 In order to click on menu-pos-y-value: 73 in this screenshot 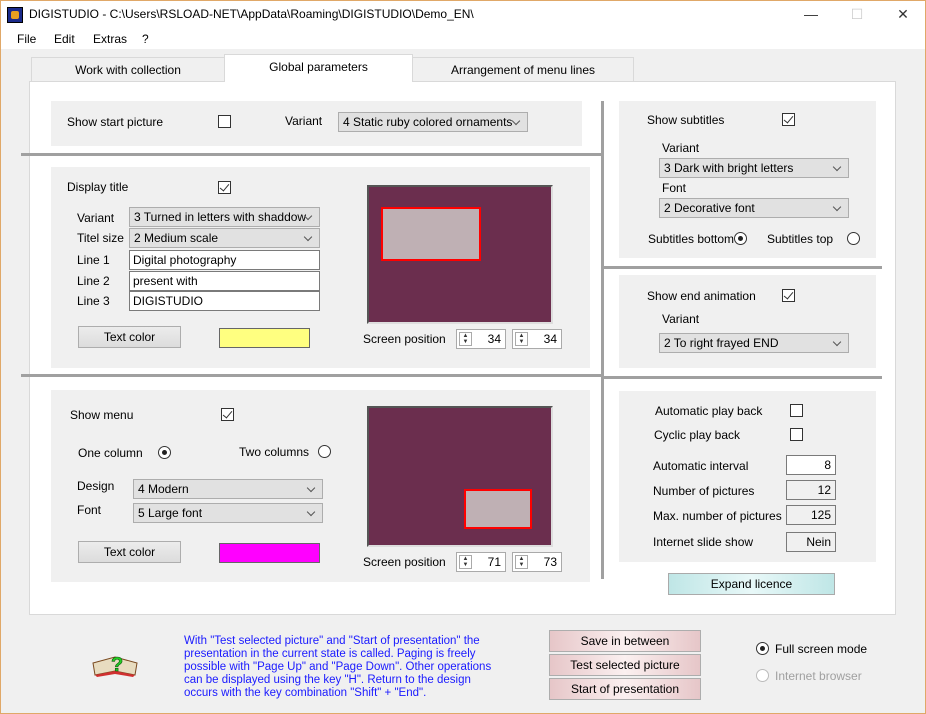, I will do `click(550, 562)`.